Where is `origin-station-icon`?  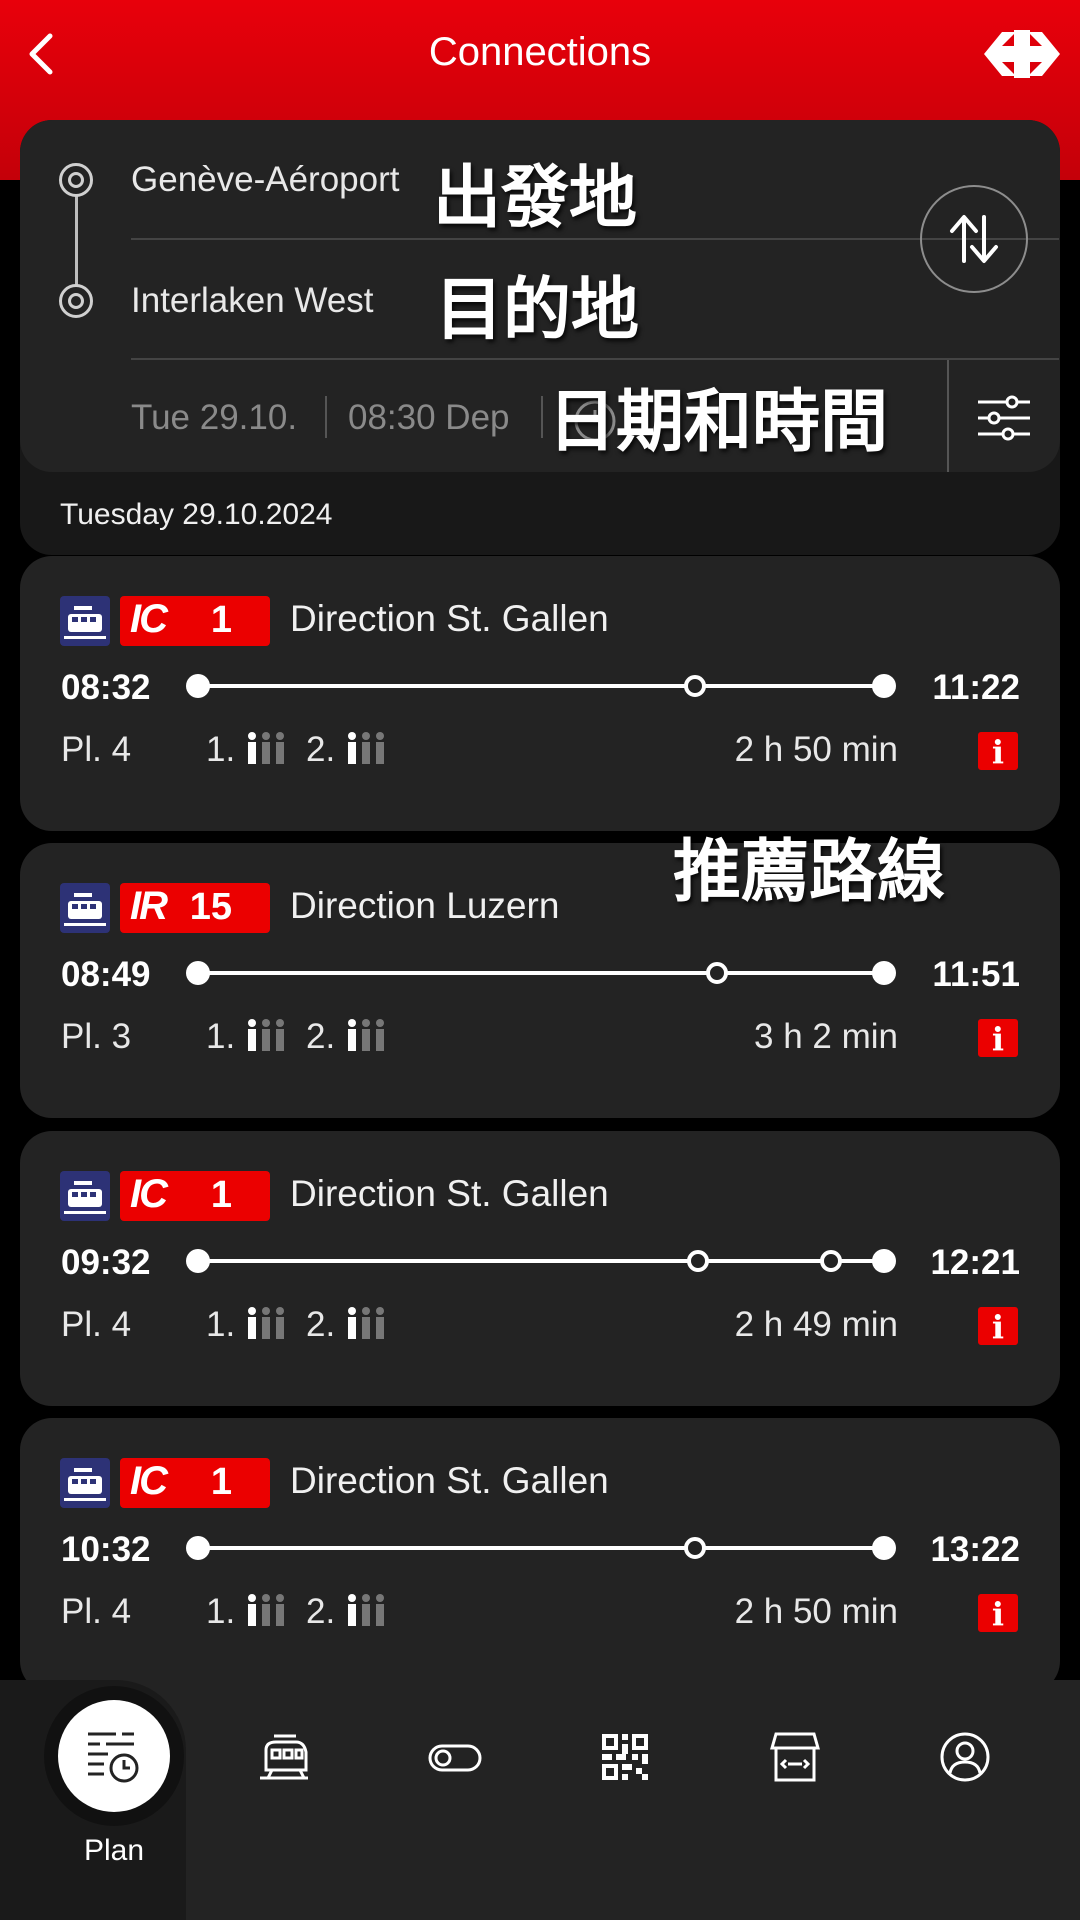 origin-station-icon is located at coordinates (76, 180).